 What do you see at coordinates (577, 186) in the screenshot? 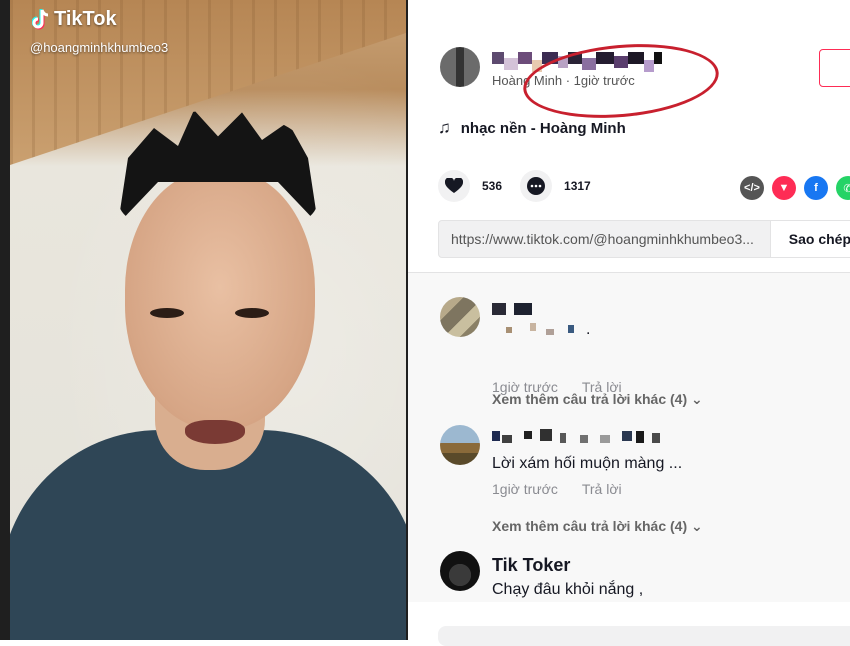
I see `comment-count: 1317` at bounding box center [577, 186].